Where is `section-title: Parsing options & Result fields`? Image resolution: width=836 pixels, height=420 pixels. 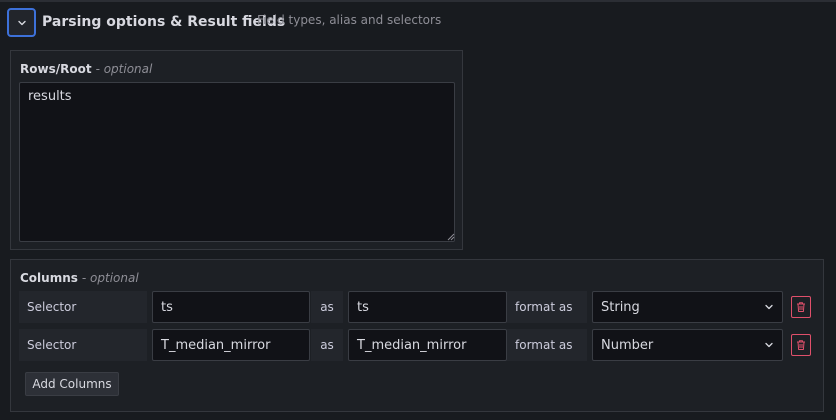 section-title: Parsing options & Result fields is located at coordinates (164, 22).